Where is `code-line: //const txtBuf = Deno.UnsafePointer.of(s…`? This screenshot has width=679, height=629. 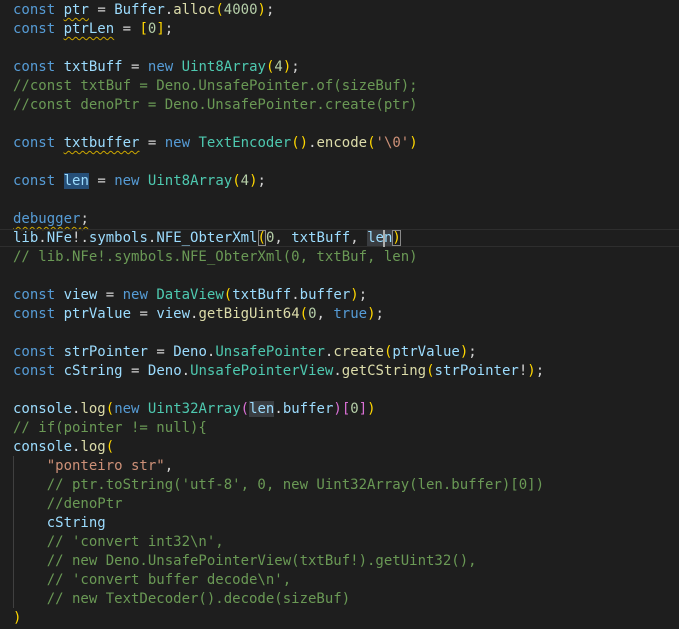
code-line: //const txtBuf = Deno.UnsafePointer.of(s… is located at coordinates (215, 86).